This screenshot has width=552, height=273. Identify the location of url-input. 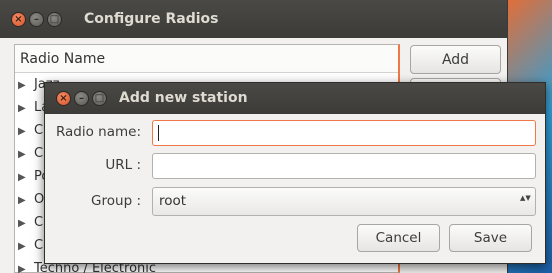
(344, 166).